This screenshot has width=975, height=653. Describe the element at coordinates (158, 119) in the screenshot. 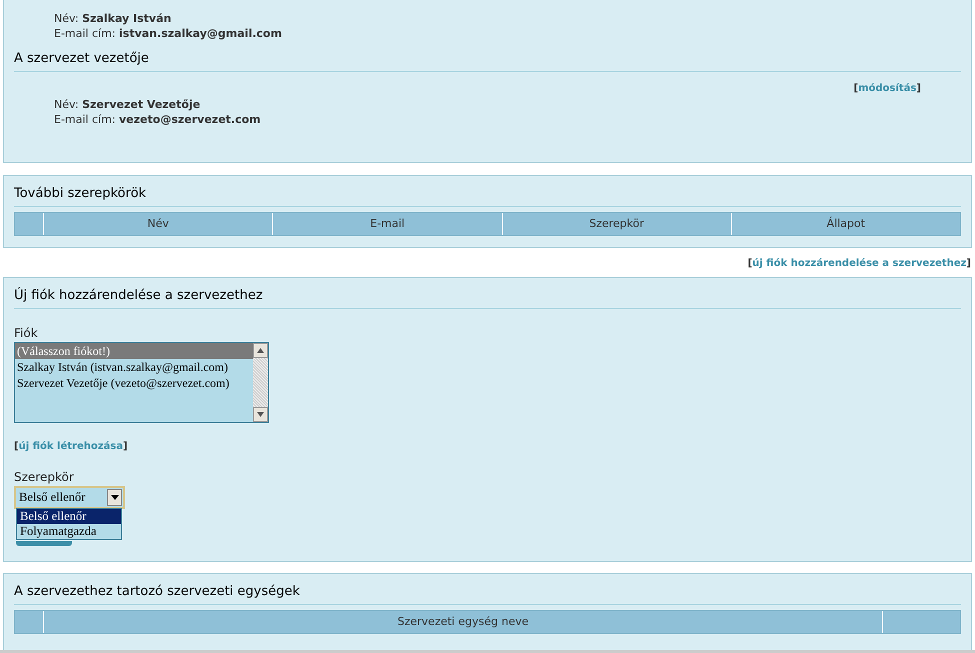

I see `email-line: E-mail cím: vezeto@szervezet.com` at that location.